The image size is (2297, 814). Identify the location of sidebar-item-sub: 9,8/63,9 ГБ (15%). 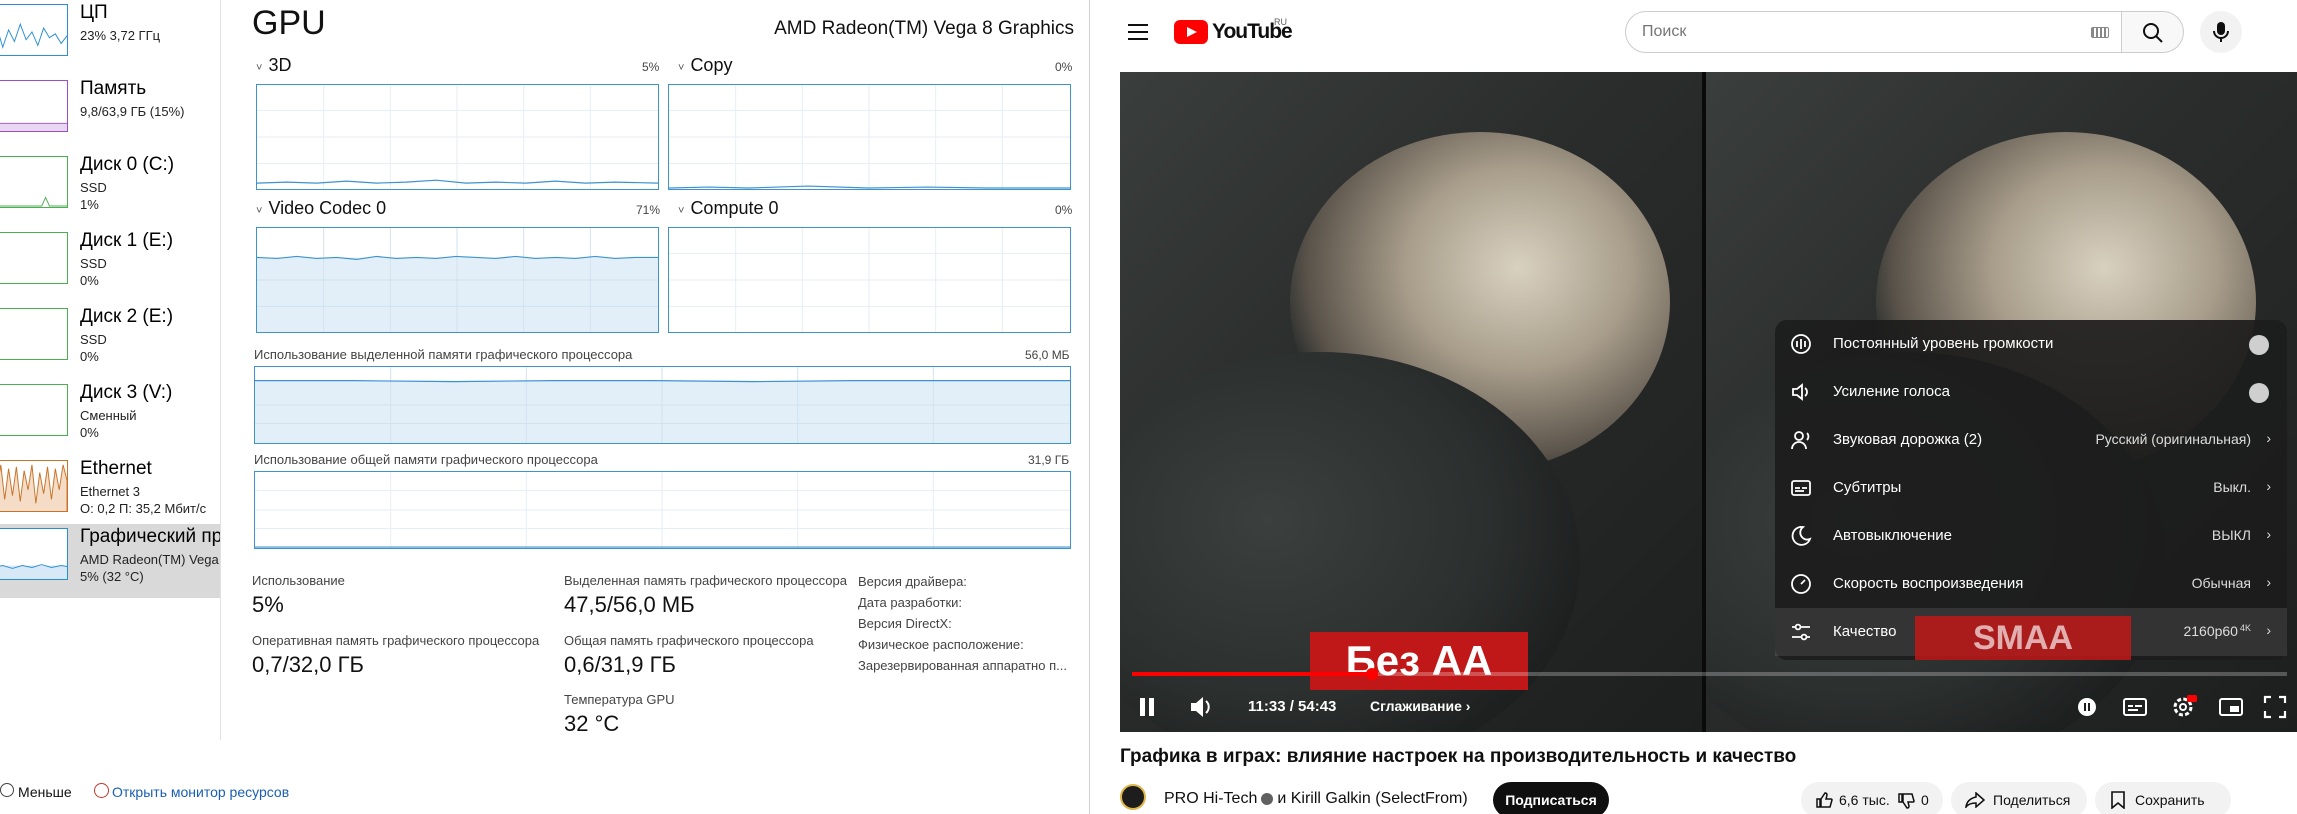
(132, 111).